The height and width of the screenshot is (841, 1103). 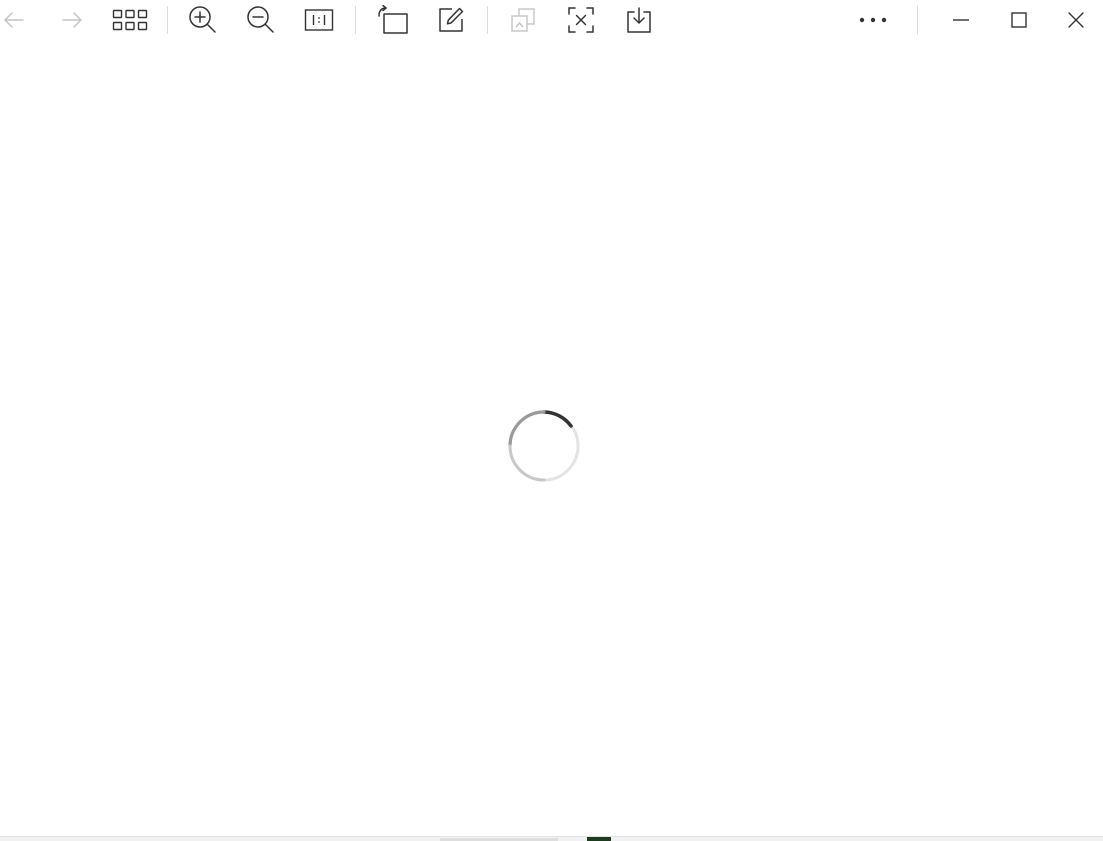 I want to click on maximize-icon, so click(x=1019, y=20).